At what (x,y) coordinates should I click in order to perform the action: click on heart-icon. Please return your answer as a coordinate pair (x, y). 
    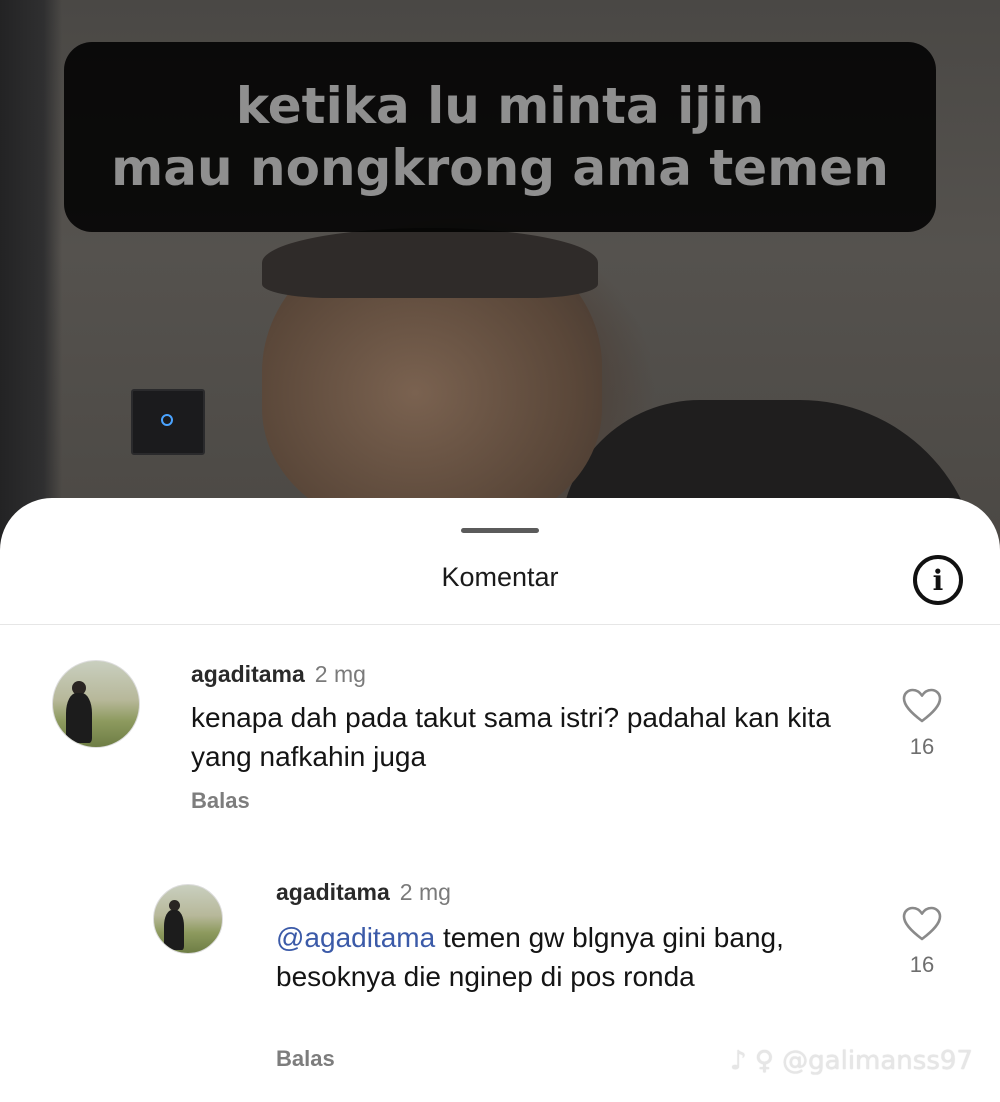
    Looking at the image, I should click on (922, 923).